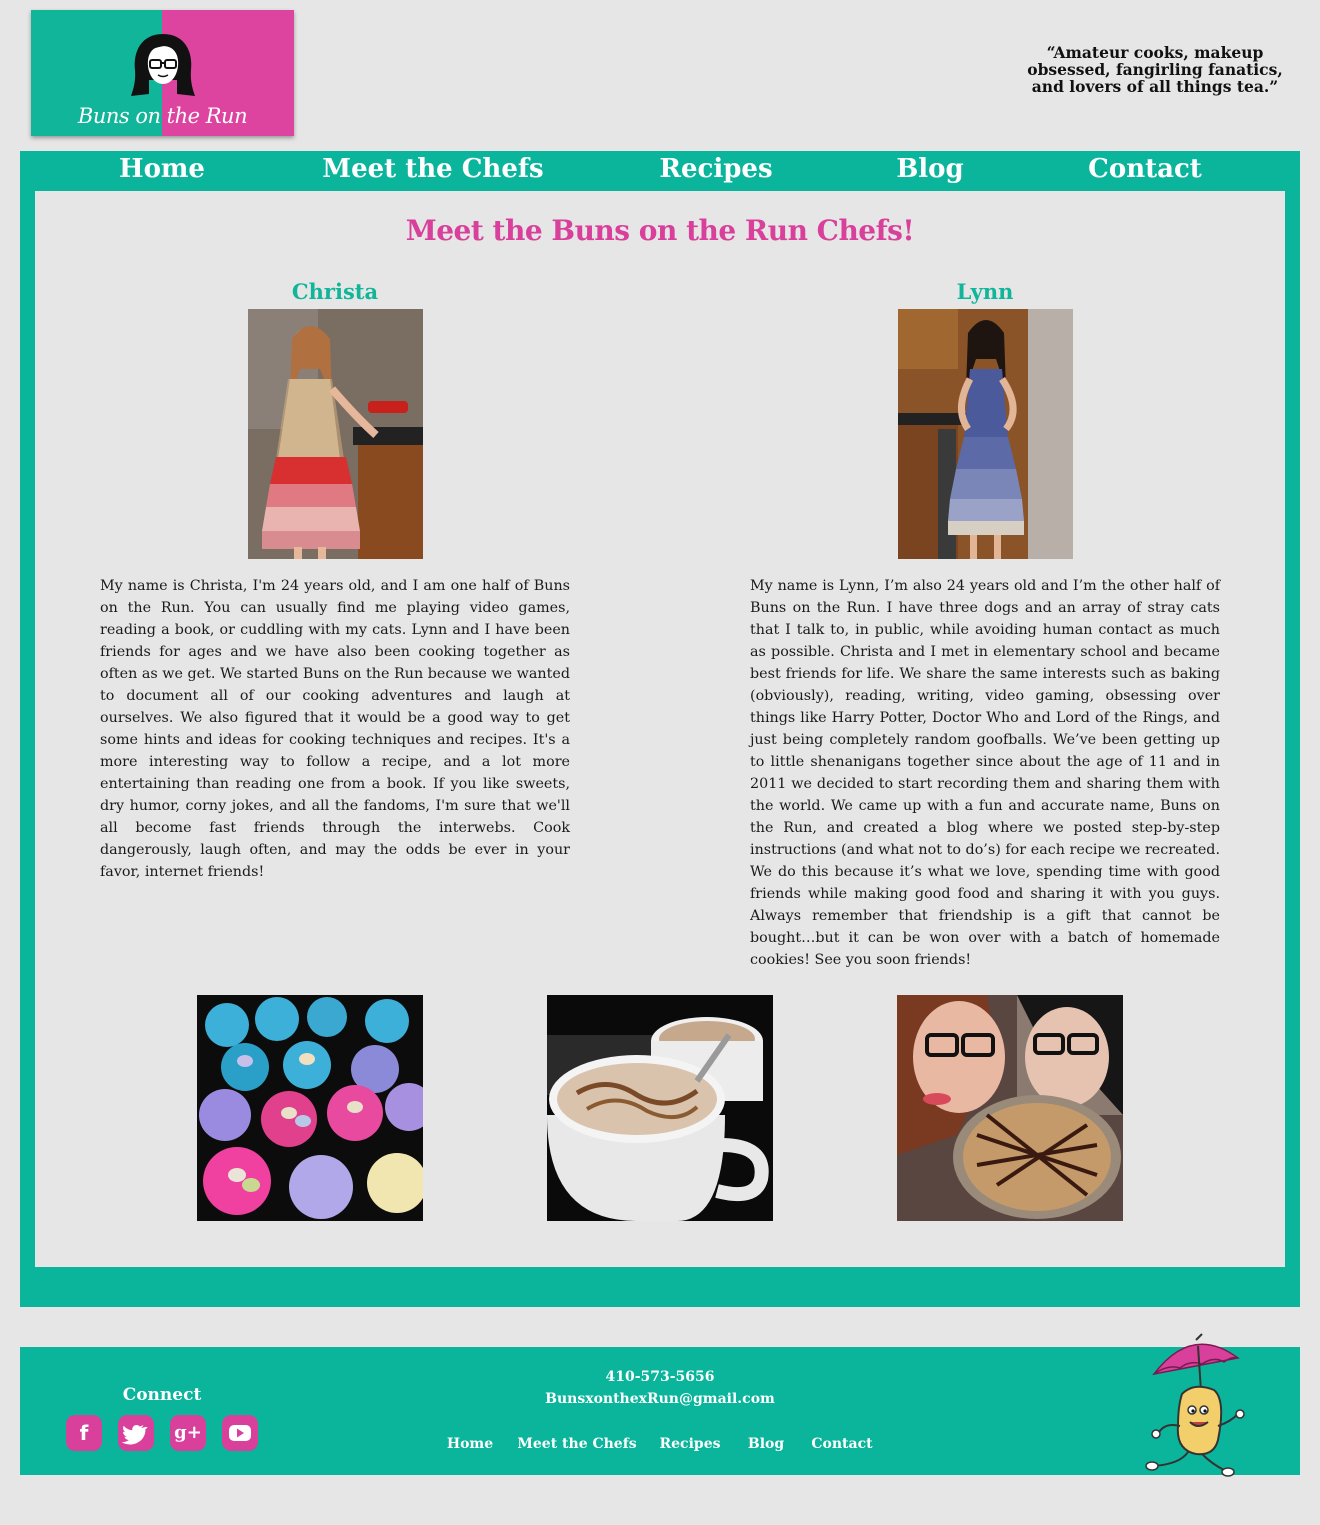 This screenshot has width=1320, height=1525. I want to click on footer-email: BunsxonthexRun@gmail.com, so click(660, 1399).